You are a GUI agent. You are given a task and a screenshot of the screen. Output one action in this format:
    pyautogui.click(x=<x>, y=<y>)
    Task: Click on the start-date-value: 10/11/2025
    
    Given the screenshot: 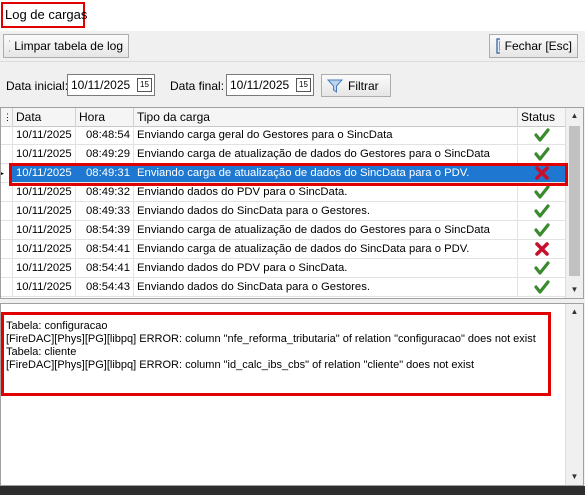 What is the action you would take?
    pyautogui.click(x=101, y=85)
    